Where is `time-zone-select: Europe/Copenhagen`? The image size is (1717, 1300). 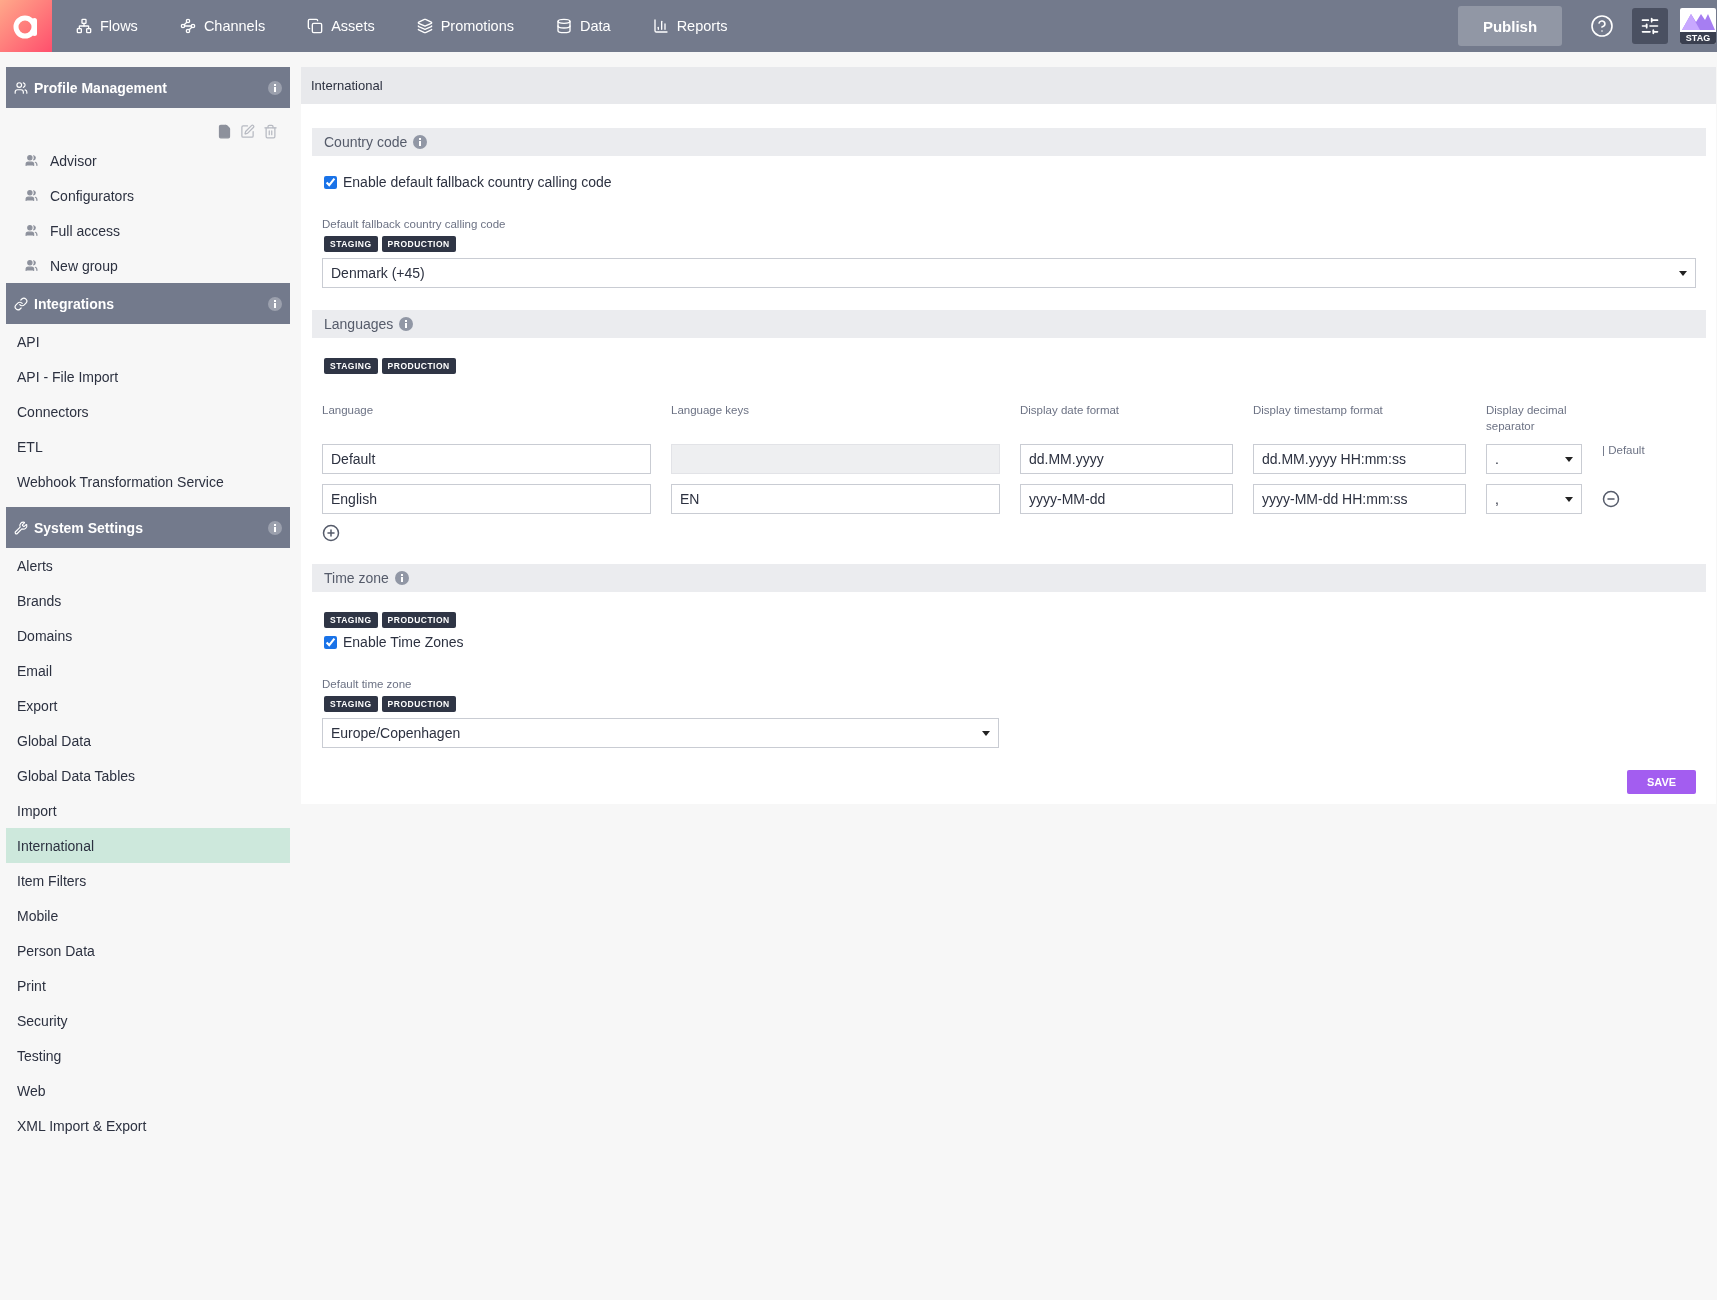 time-zone-select: Europe/Copenhagen is located at coordinates (660, 733).